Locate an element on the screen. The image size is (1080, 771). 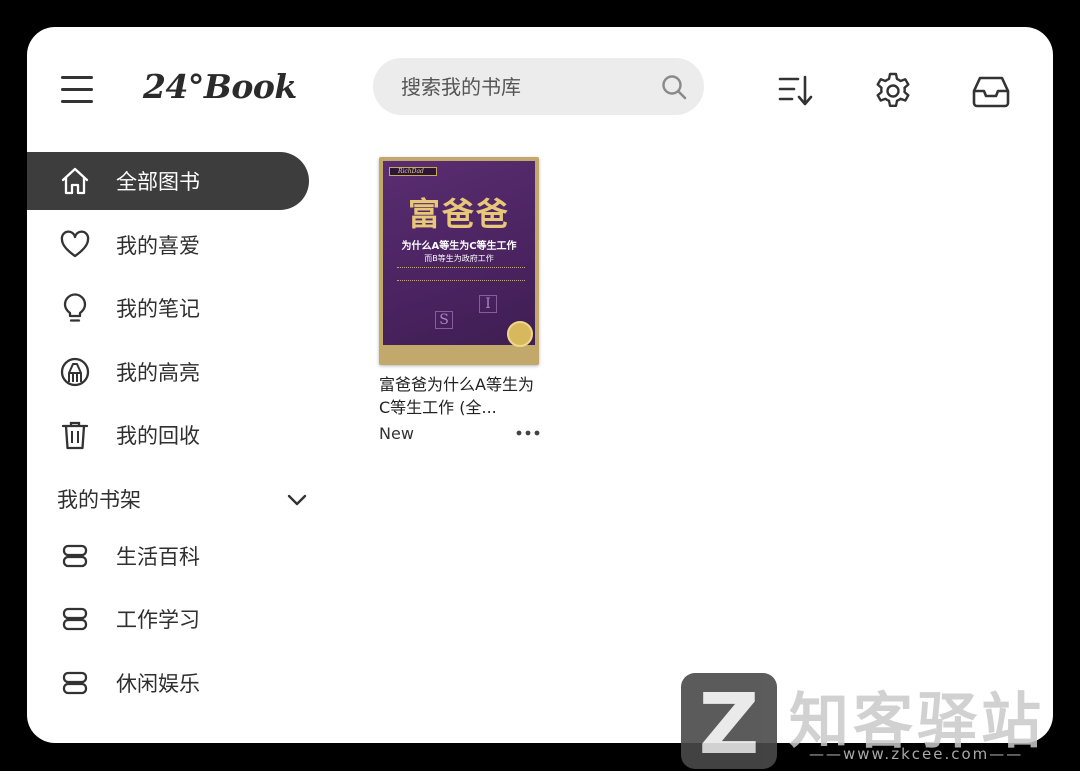
sidebar-item-notes: 我的笔记 is located at coordinates (168, 308).